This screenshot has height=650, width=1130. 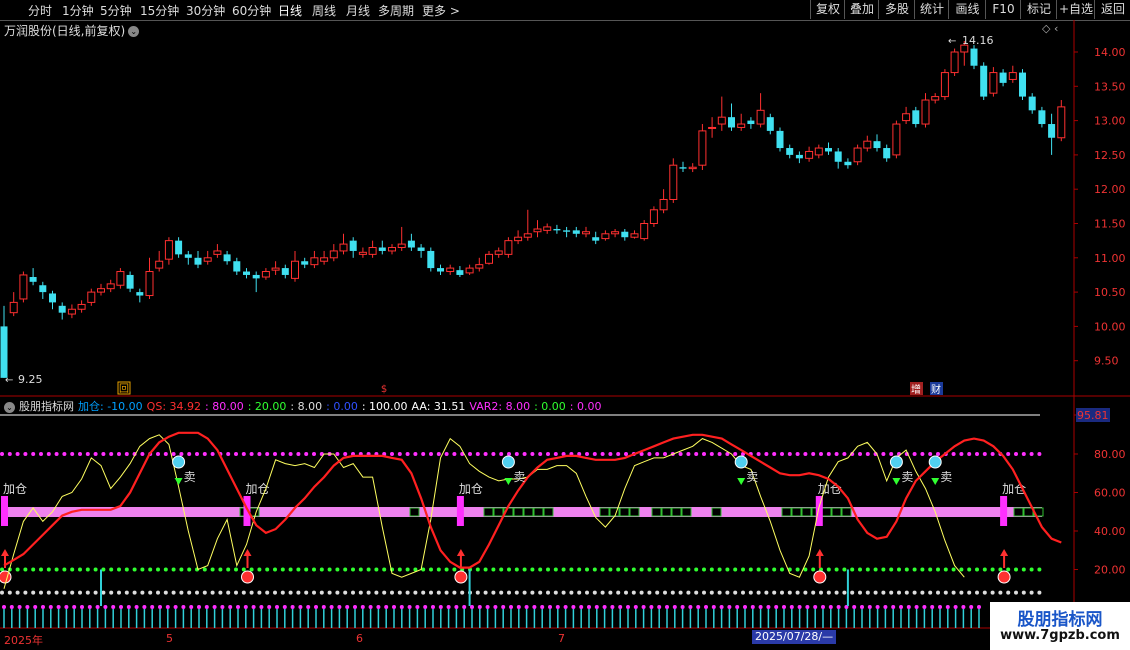 I want to click on bar-cell, so click(x=634, y=512).